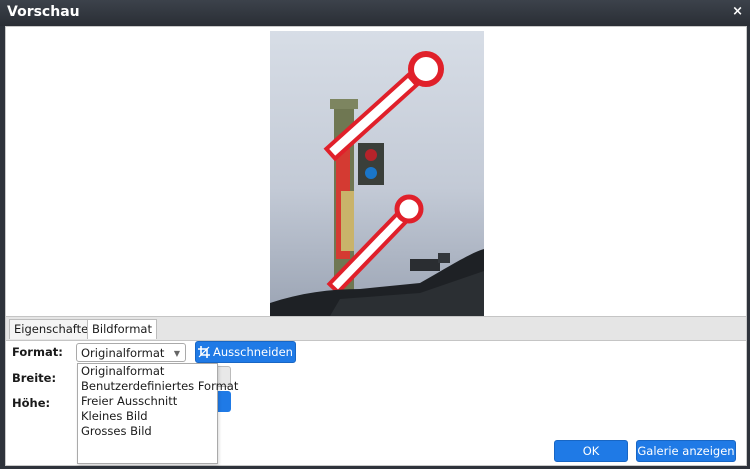 The width and height of the screenshot is (750, 469). I want to click on dialog-titlebar: Vorschau ×, so click(375, 13).